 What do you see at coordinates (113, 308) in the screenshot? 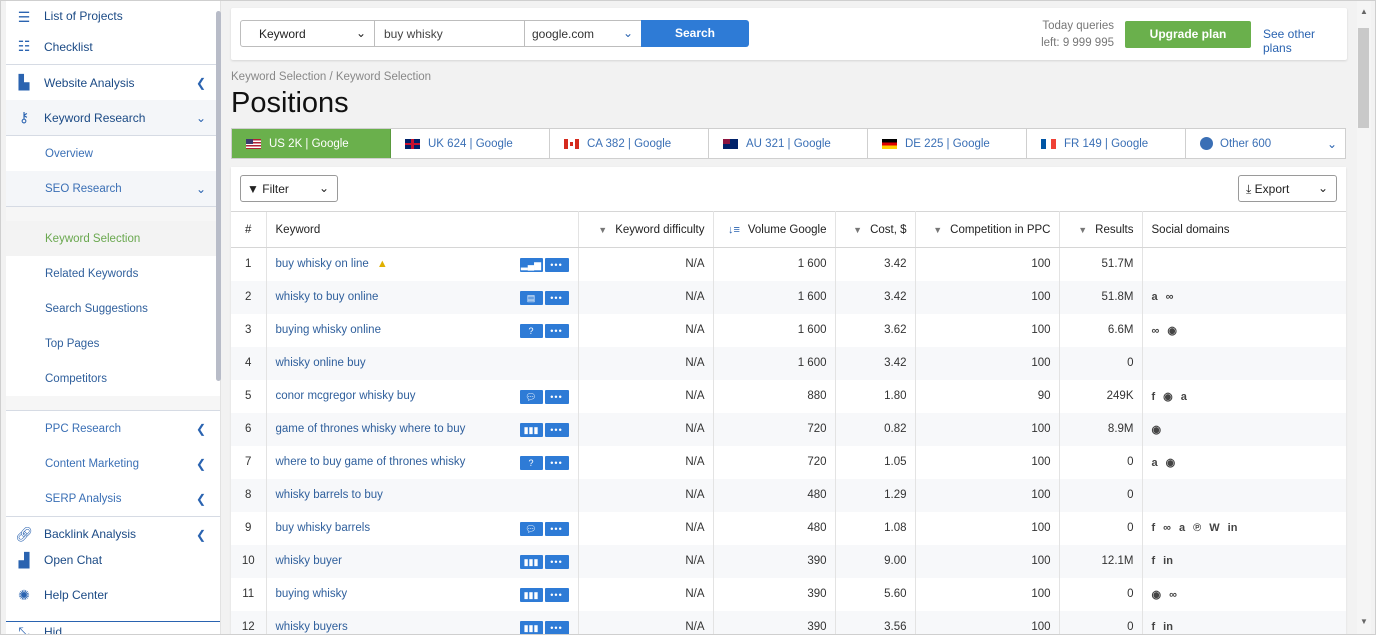
I see `sidebar-item-search-suggestions: Search Suggestions` at bounding box center [113, 308].